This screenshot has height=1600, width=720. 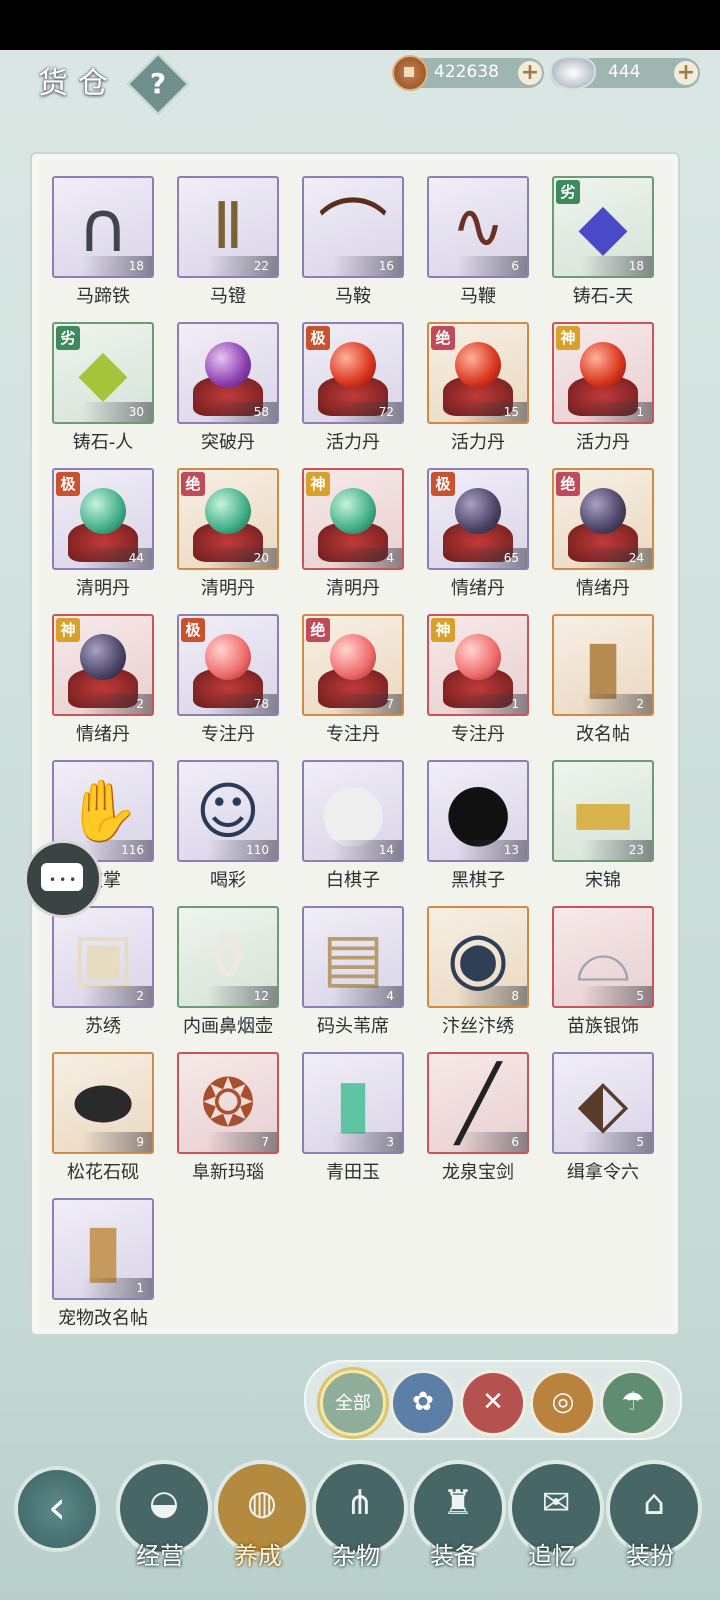 I want to click on chat-button: •••, so click(x=63, y=879).